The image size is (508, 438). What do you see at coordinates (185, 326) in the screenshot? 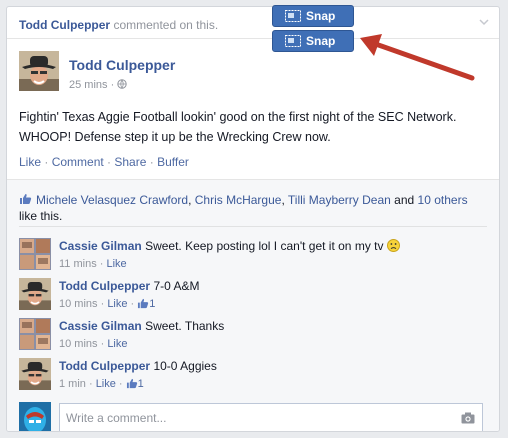
I see `comment-text: Sweet. Thanks` at bounding box center [185, 326].